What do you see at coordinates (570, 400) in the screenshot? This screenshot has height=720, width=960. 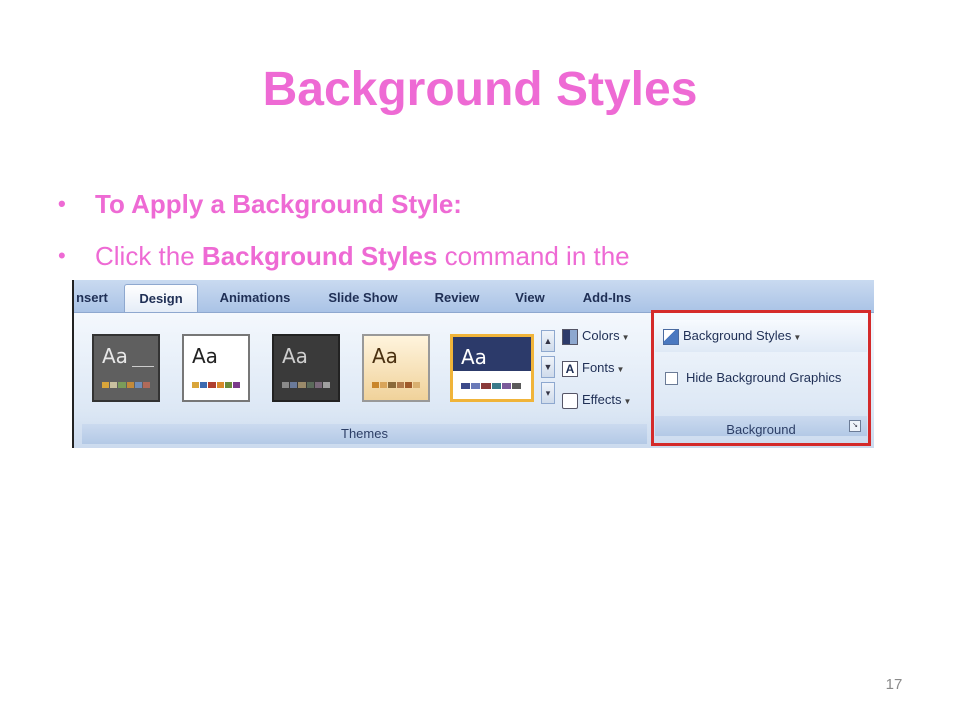 I see `effects-icon` at bounding box center [570, 400].